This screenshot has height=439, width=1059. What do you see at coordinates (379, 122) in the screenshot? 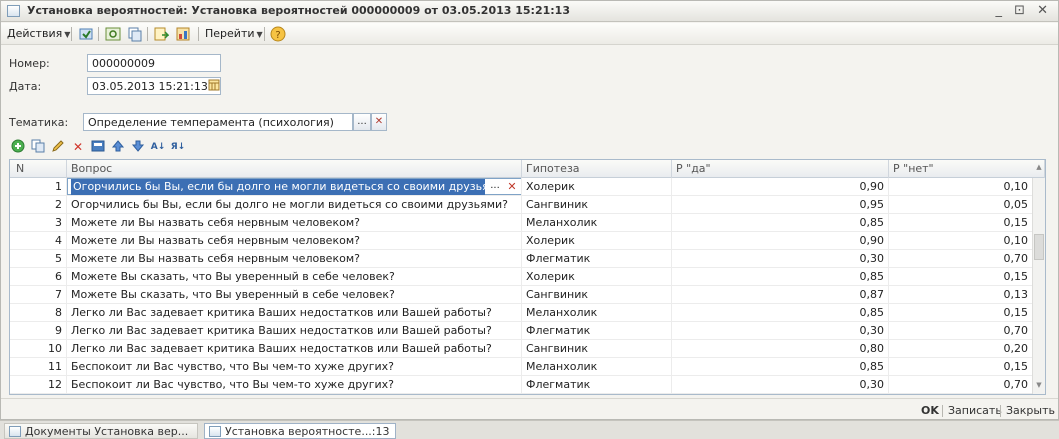
I see `topic-clear-button: ✕` at bounding box center [379, 122].